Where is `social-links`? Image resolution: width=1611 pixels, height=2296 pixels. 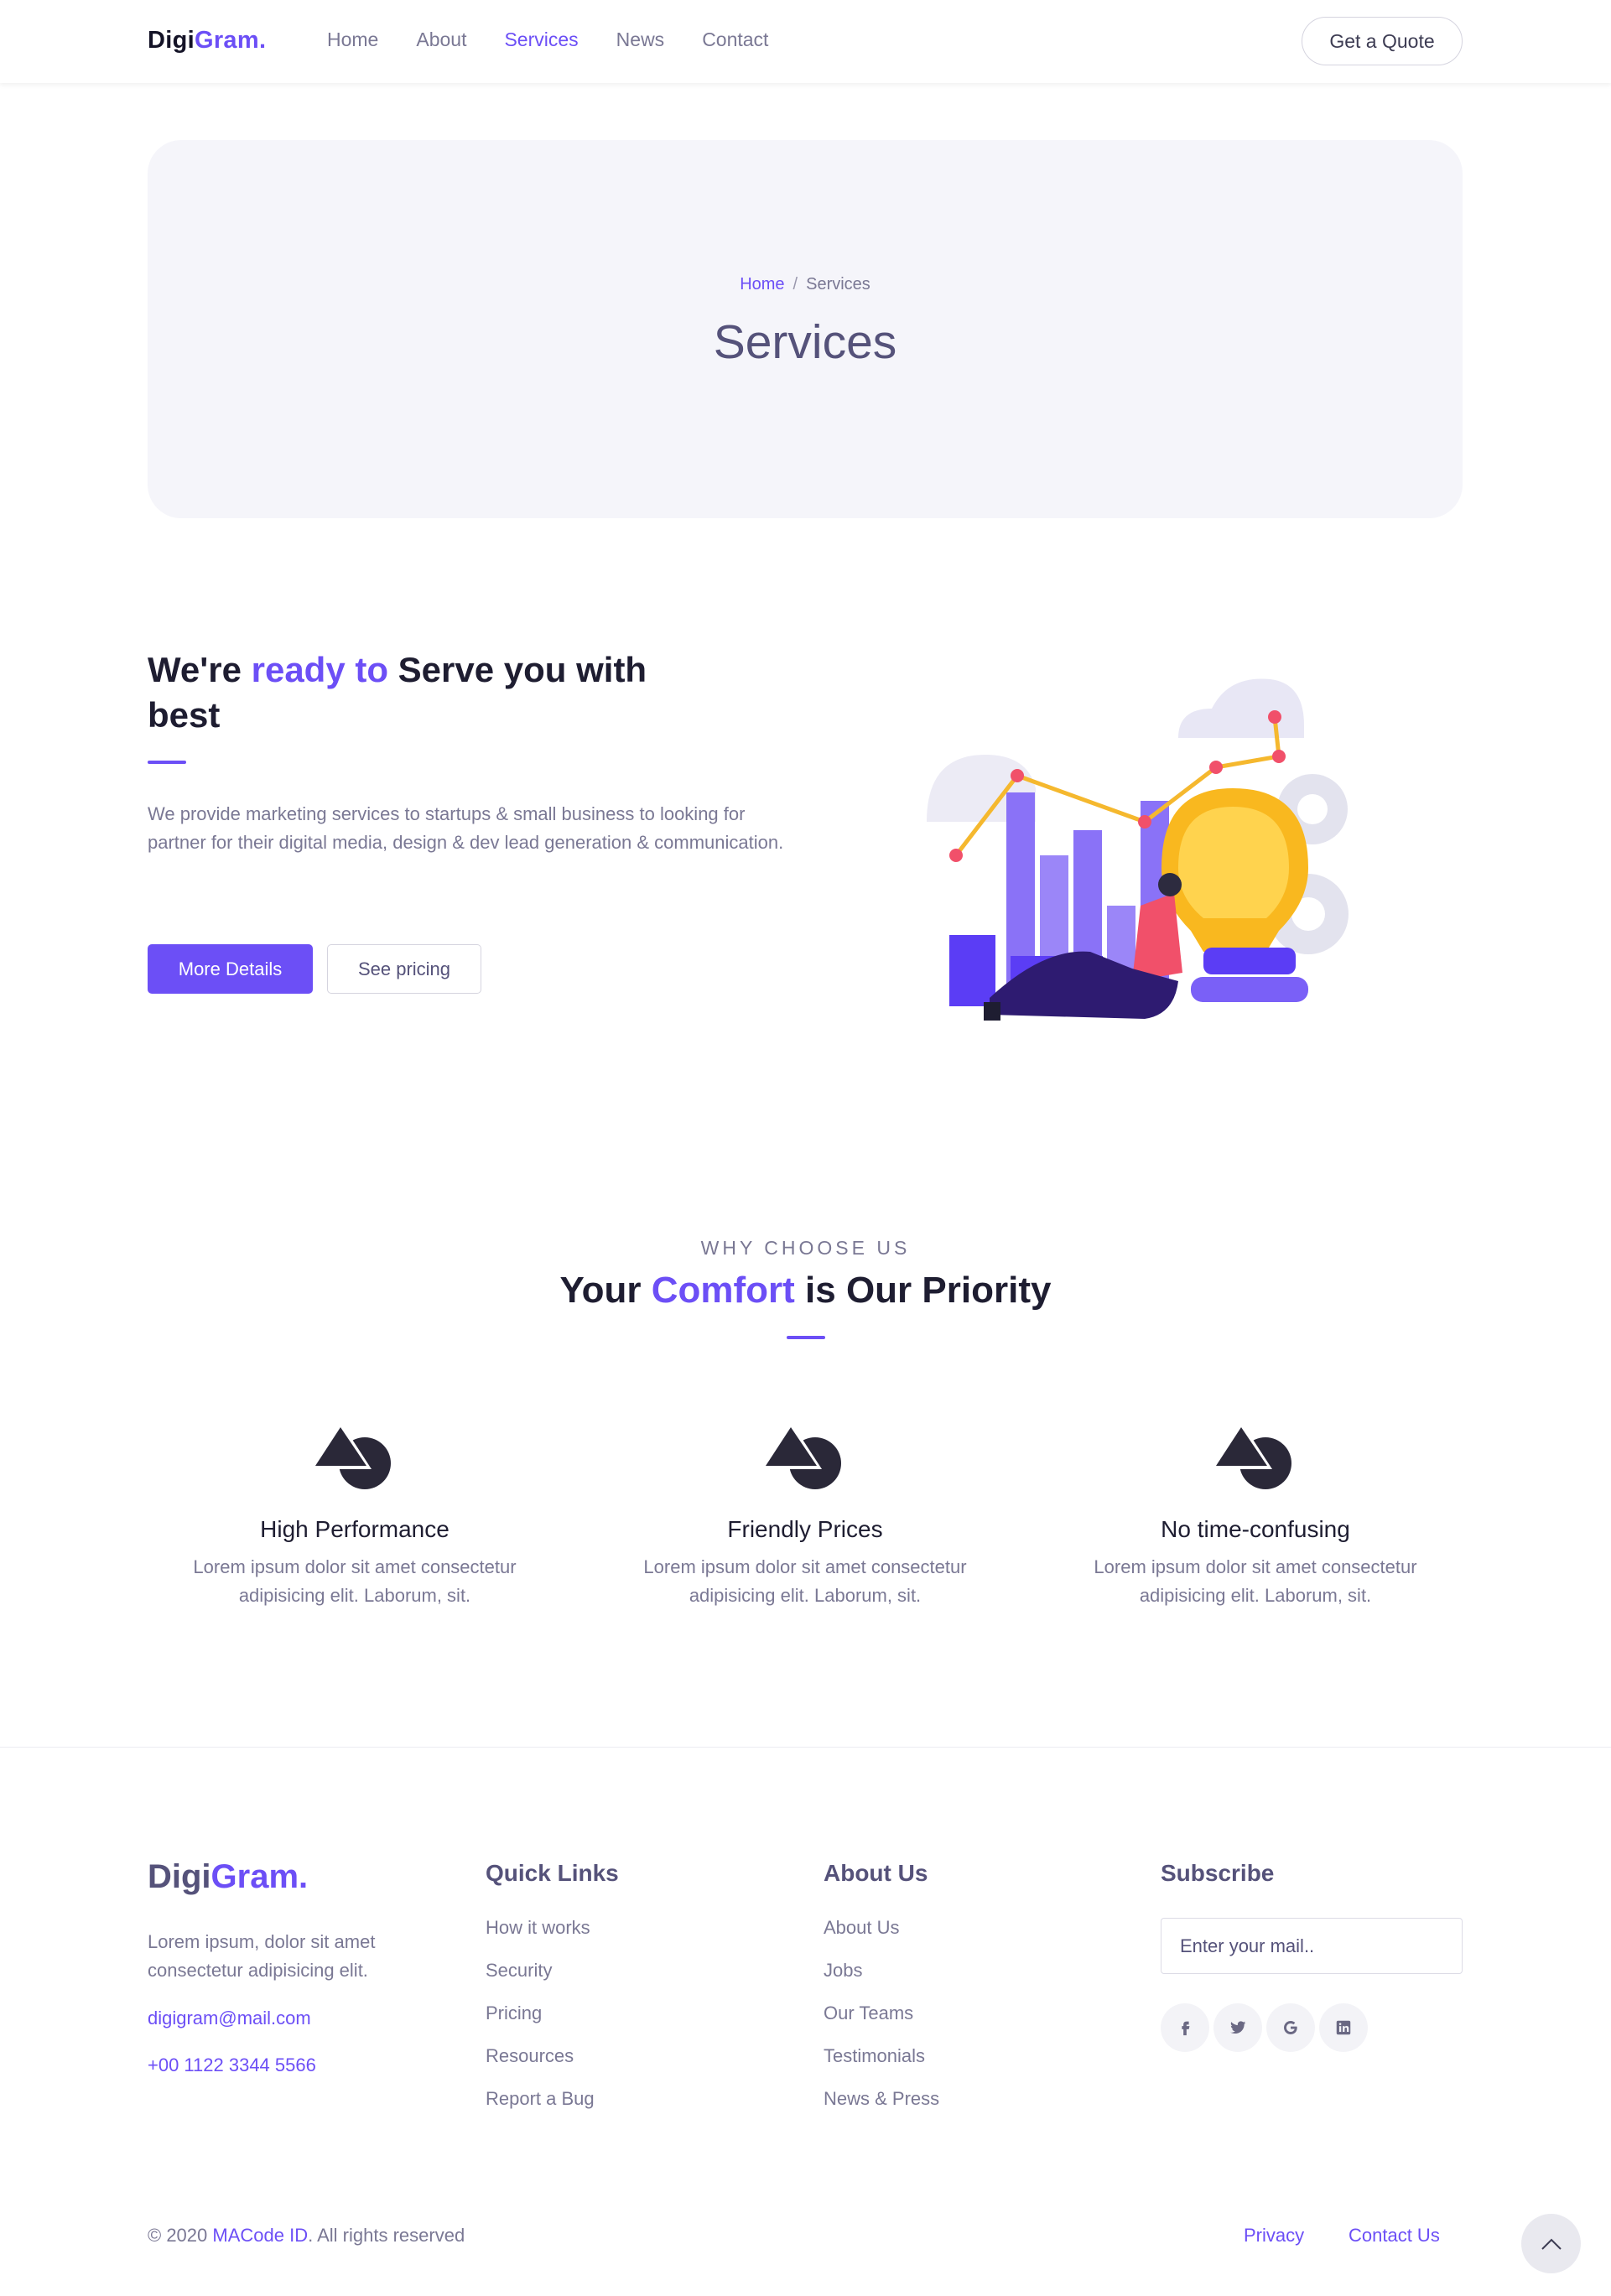
social-links is located at coordinates (1264, 2027).